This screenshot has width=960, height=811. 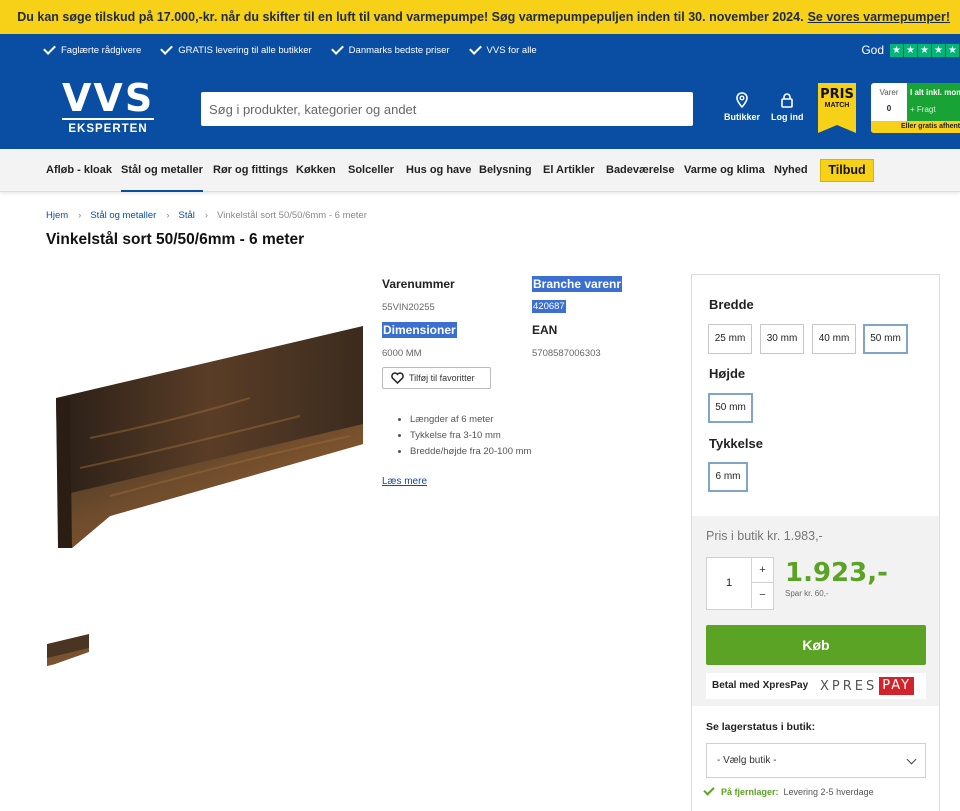 What do you see at coordinates (728, 477) in the screenshot?
I see `thickness-option-selected: 6 mm` at bounding box center [728, 477].